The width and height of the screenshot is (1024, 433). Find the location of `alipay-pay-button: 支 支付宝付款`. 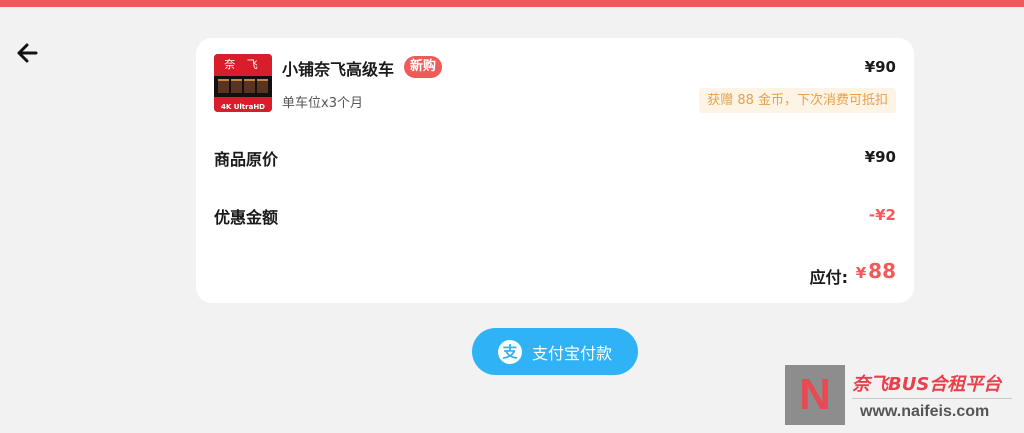

alipay-pay-button: 支 支付宝付款 is located at coordinates (555, 351).